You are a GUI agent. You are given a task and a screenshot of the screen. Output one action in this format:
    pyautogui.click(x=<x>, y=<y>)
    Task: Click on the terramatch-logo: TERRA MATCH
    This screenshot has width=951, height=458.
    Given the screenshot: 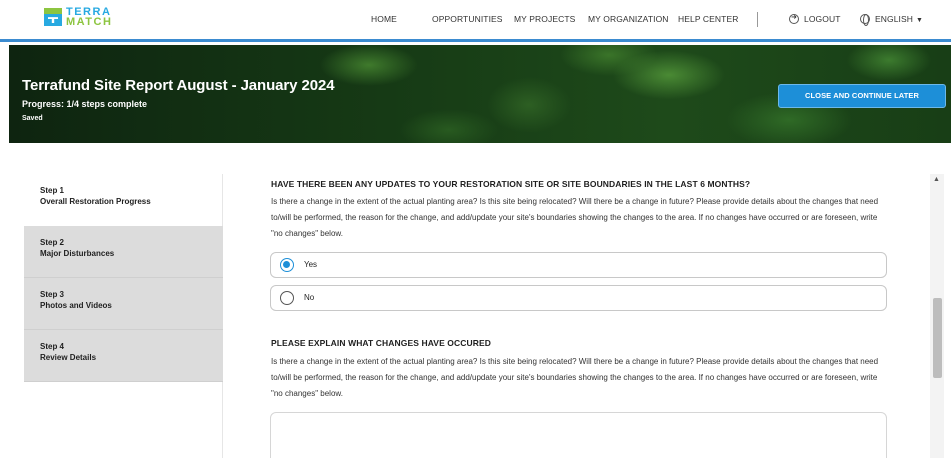 What is the action you would take?
    pyautogui.click(x=78, y=17)
    